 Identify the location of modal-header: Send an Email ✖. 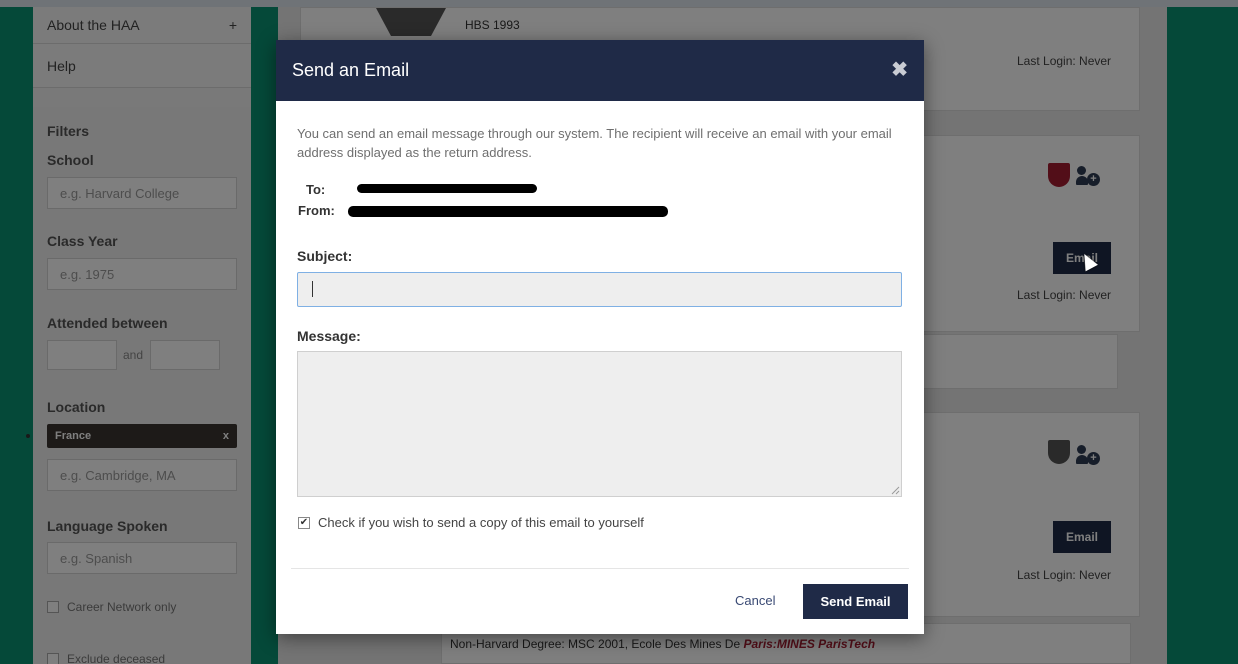
(600, 70).